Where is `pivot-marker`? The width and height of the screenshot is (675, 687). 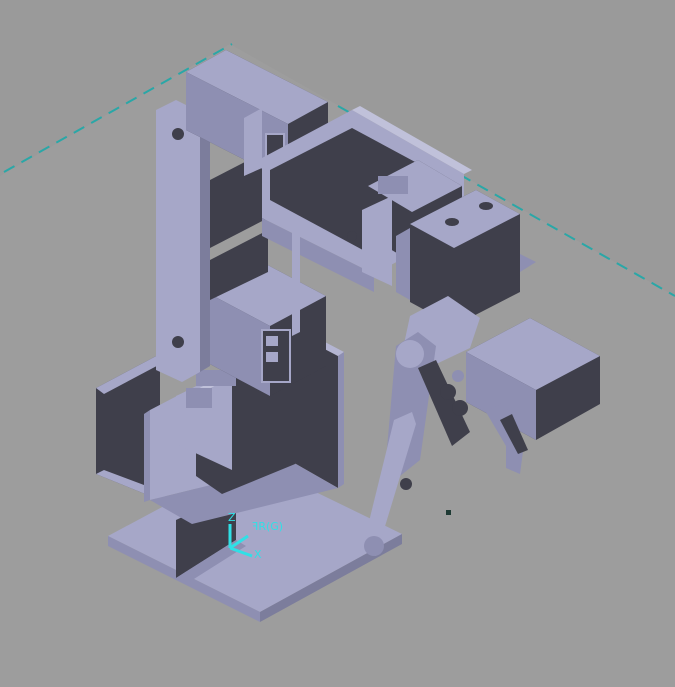 pivot-marker is located at coordinates (448, 512).